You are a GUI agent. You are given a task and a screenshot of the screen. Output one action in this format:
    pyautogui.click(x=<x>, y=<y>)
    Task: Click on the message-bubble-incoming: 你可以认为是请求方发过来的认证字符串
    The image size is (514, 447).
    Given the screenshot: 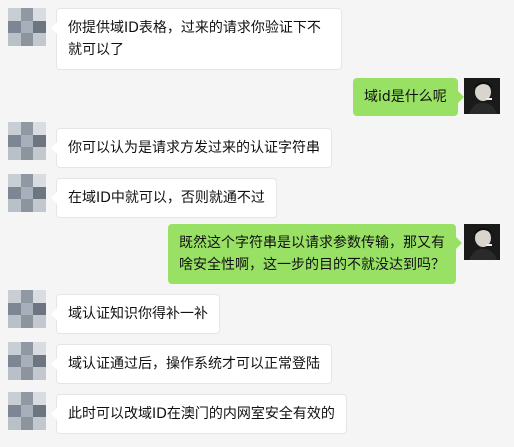 What is the action you would take?
    pyautogui.click(x=191, y=148)
    